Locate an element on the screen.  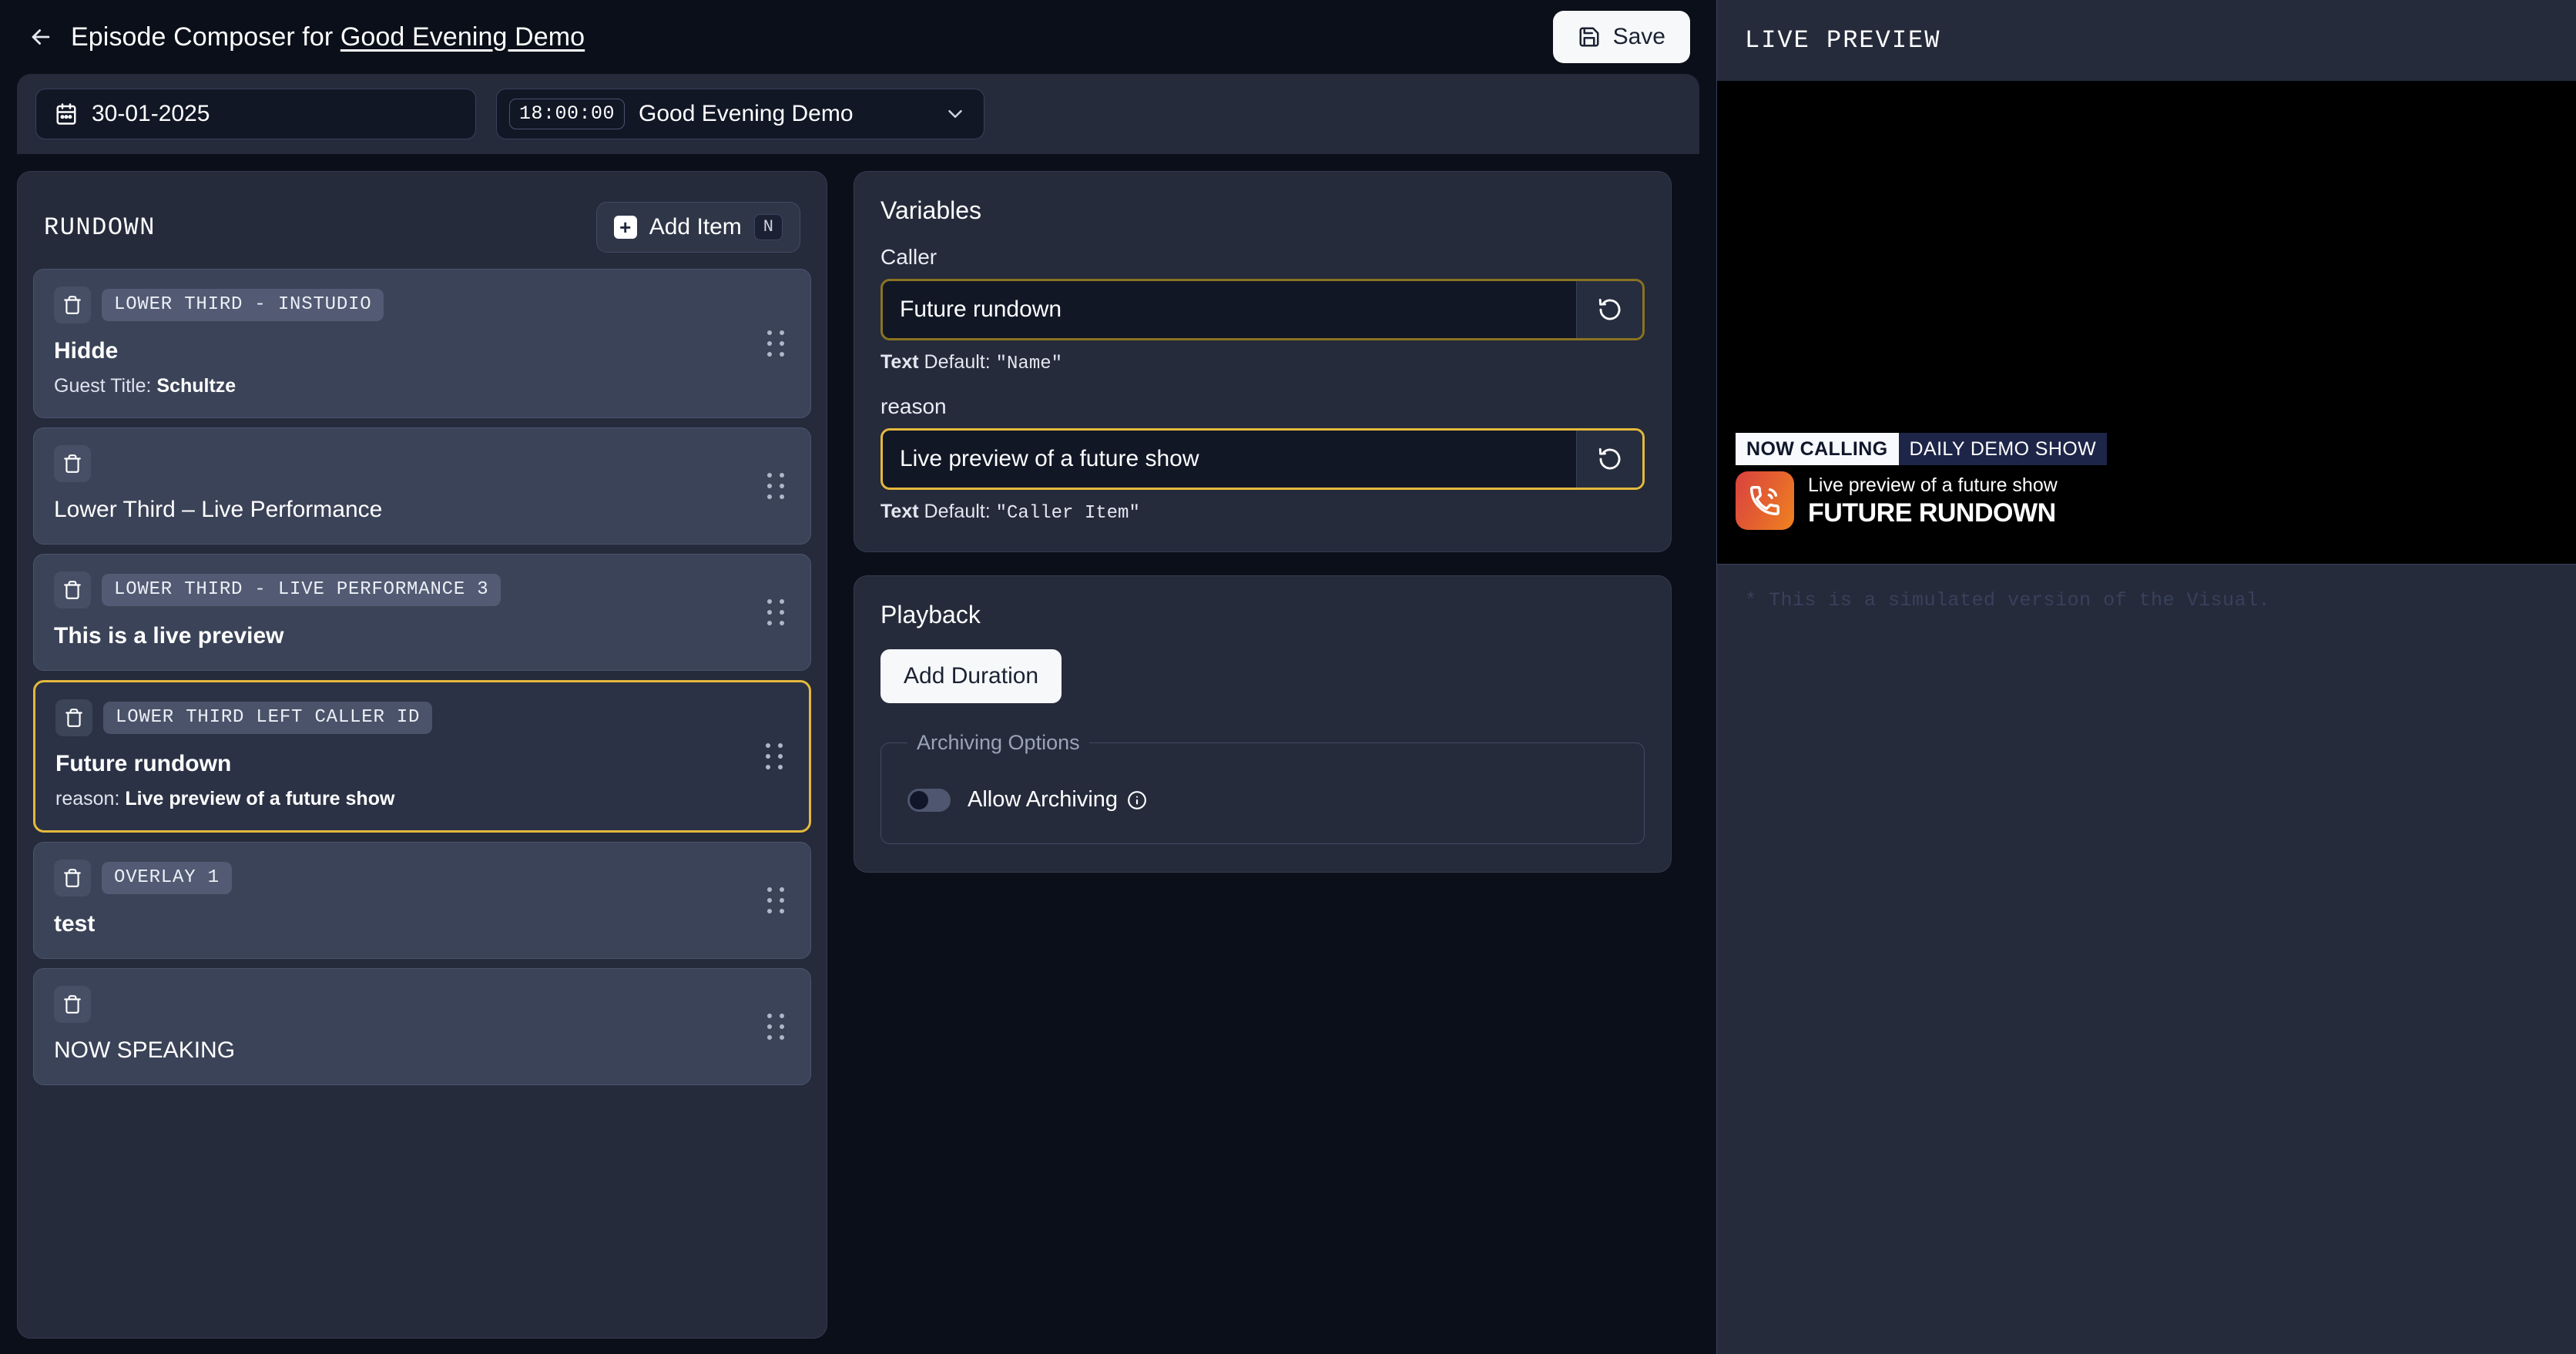
rundown-item: NOW SPEAKING is located at coordinates (422, 1026).